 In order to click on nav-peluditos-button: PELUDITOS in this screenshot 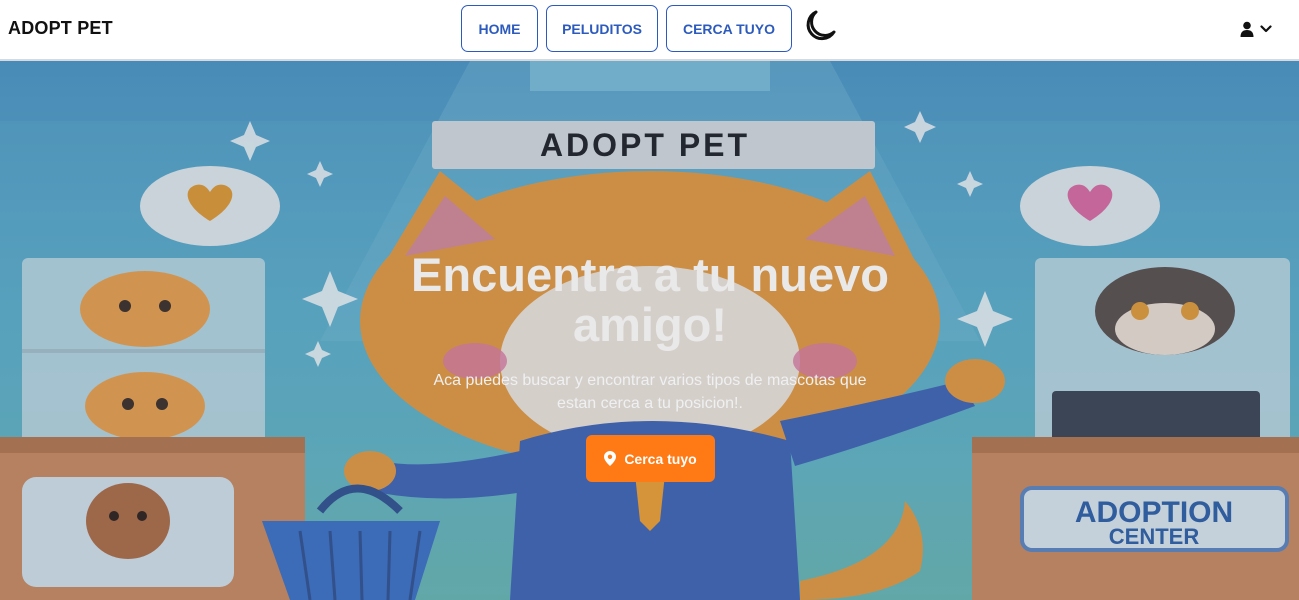, I will do `click(602, 28)`.